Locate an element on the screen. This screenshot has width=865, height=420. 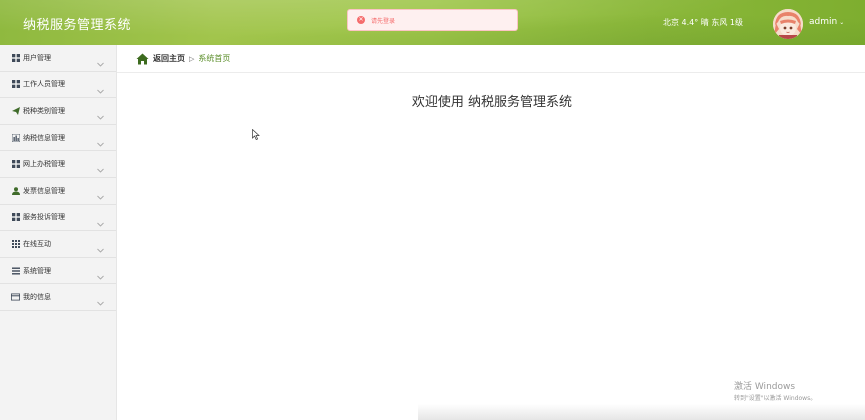
error-toast: ✕ 请先登录 is located at coordinates (432, 20).